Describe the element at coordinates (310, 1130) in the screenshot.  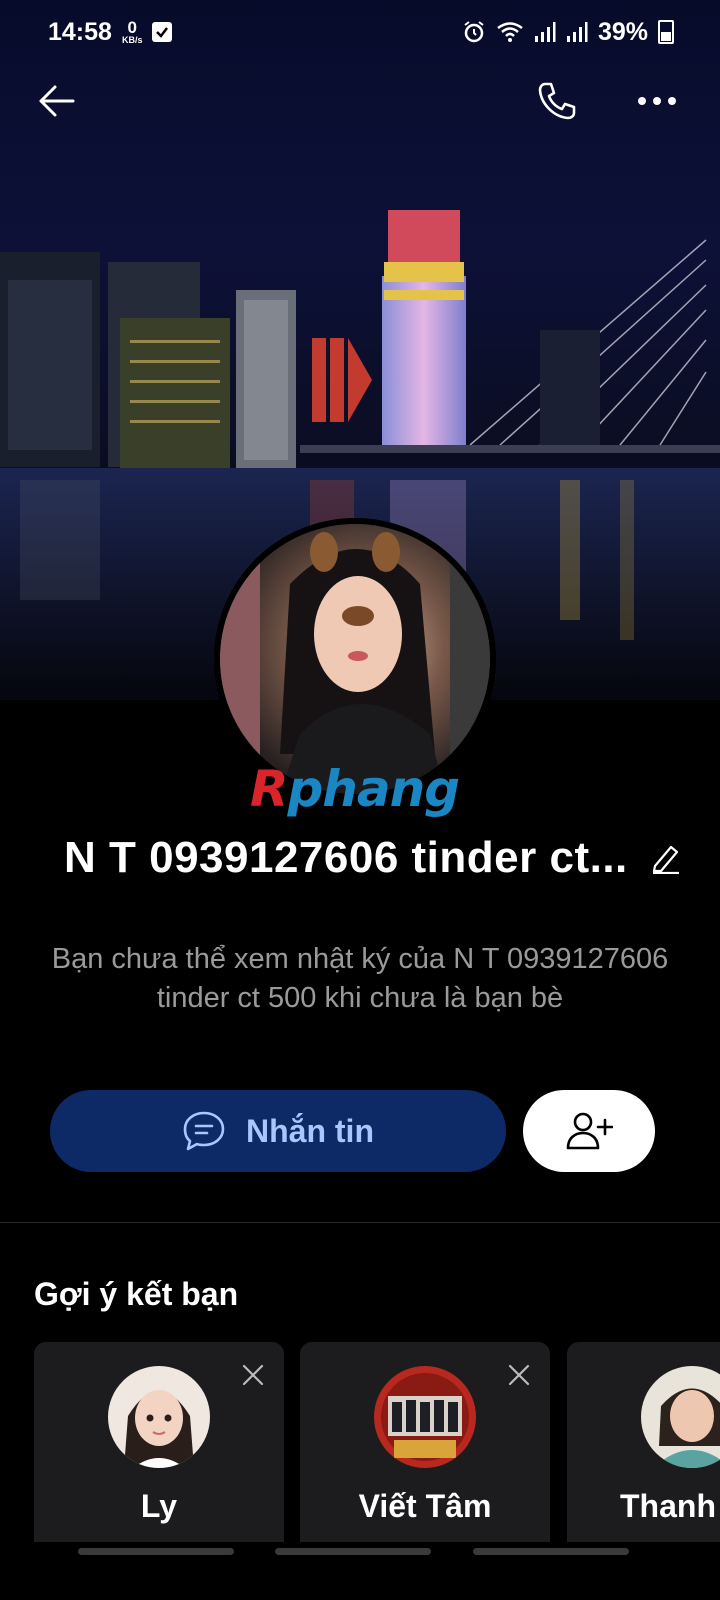
I see `message-button-label: Nhắn tin` at that location.